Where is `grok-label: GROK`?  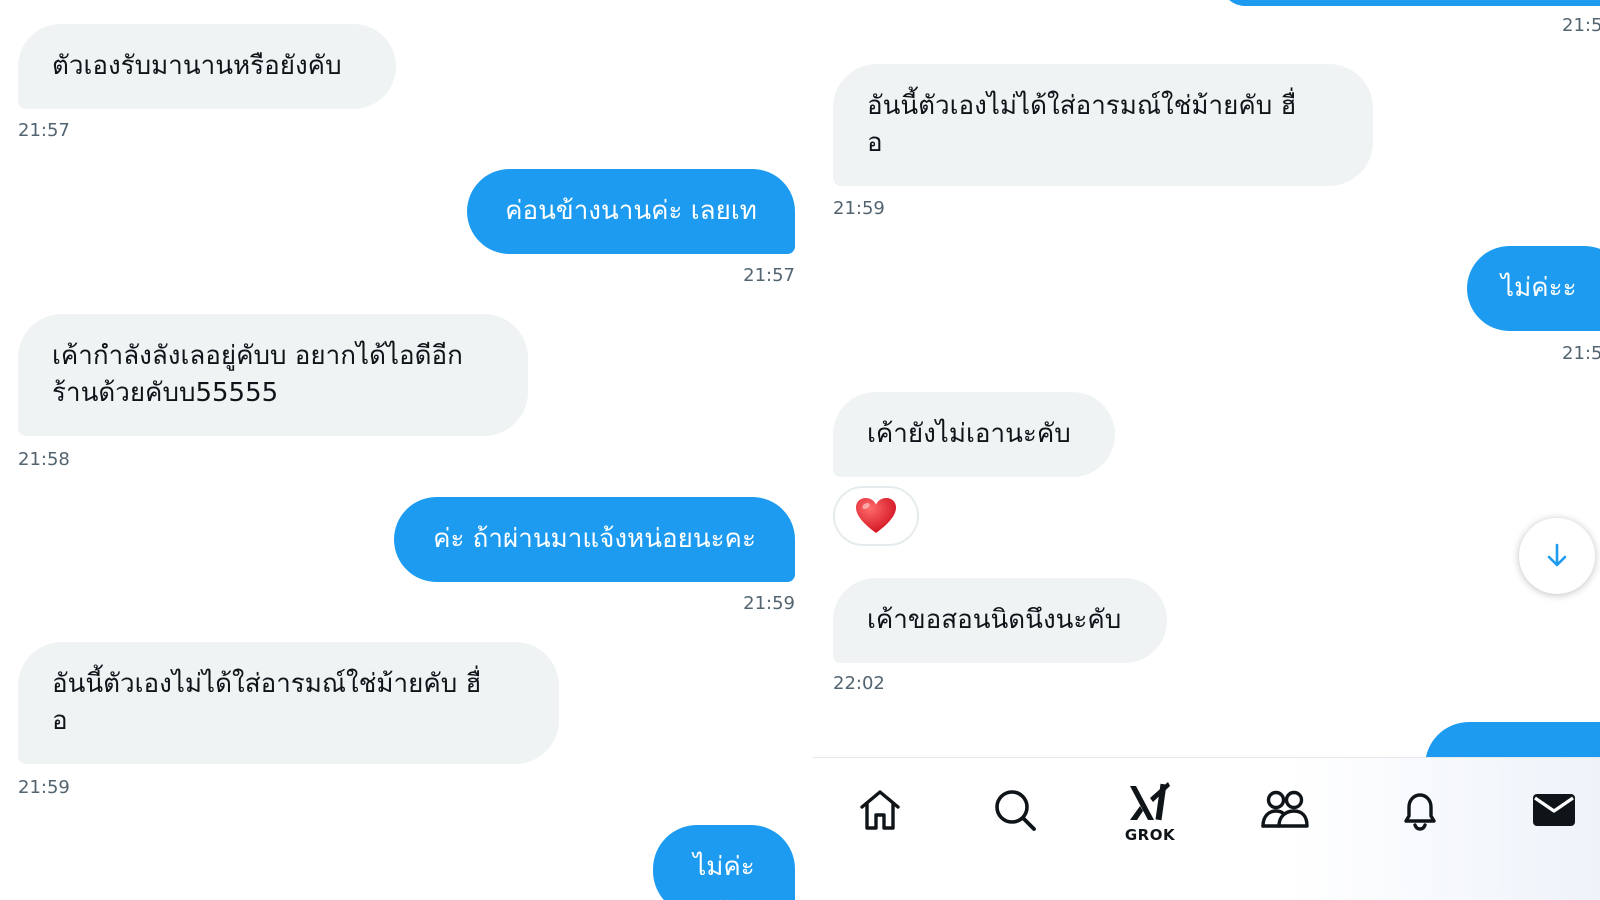
grok-label: GROK is located at coordinates (1150, 835).